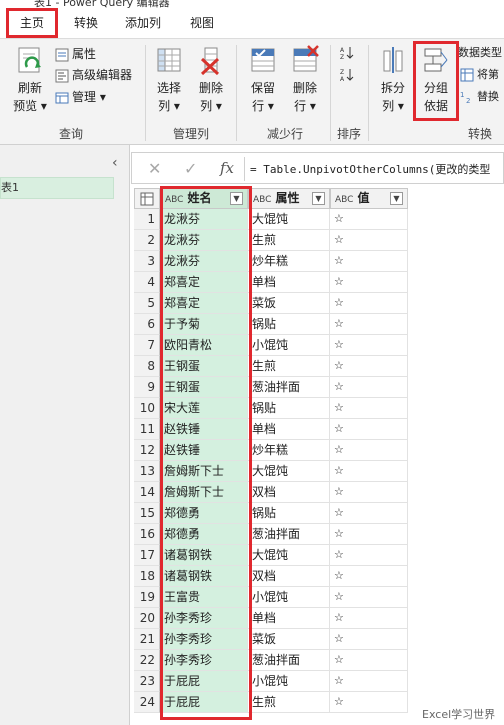 This screenshot has width=504, height=725. Describe the element at coordinates (169, 80) in the screenshot. I see `choose-columns-button: 选择 列 ▾` at that location.